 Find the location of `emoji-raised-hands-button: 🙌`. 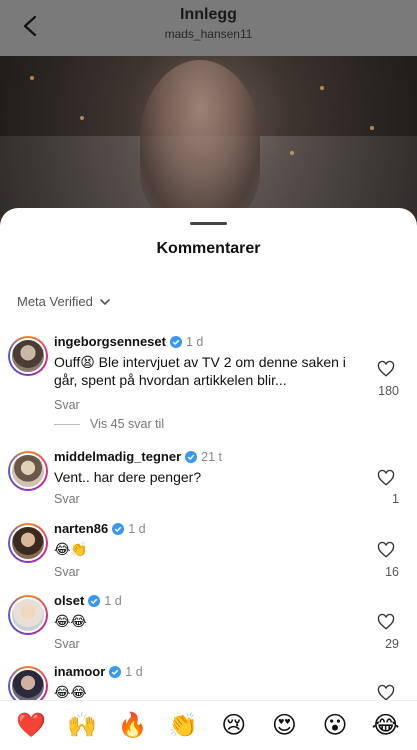

emoji-raised-hands-button: 🙌 is located at coordinates (82, 725).